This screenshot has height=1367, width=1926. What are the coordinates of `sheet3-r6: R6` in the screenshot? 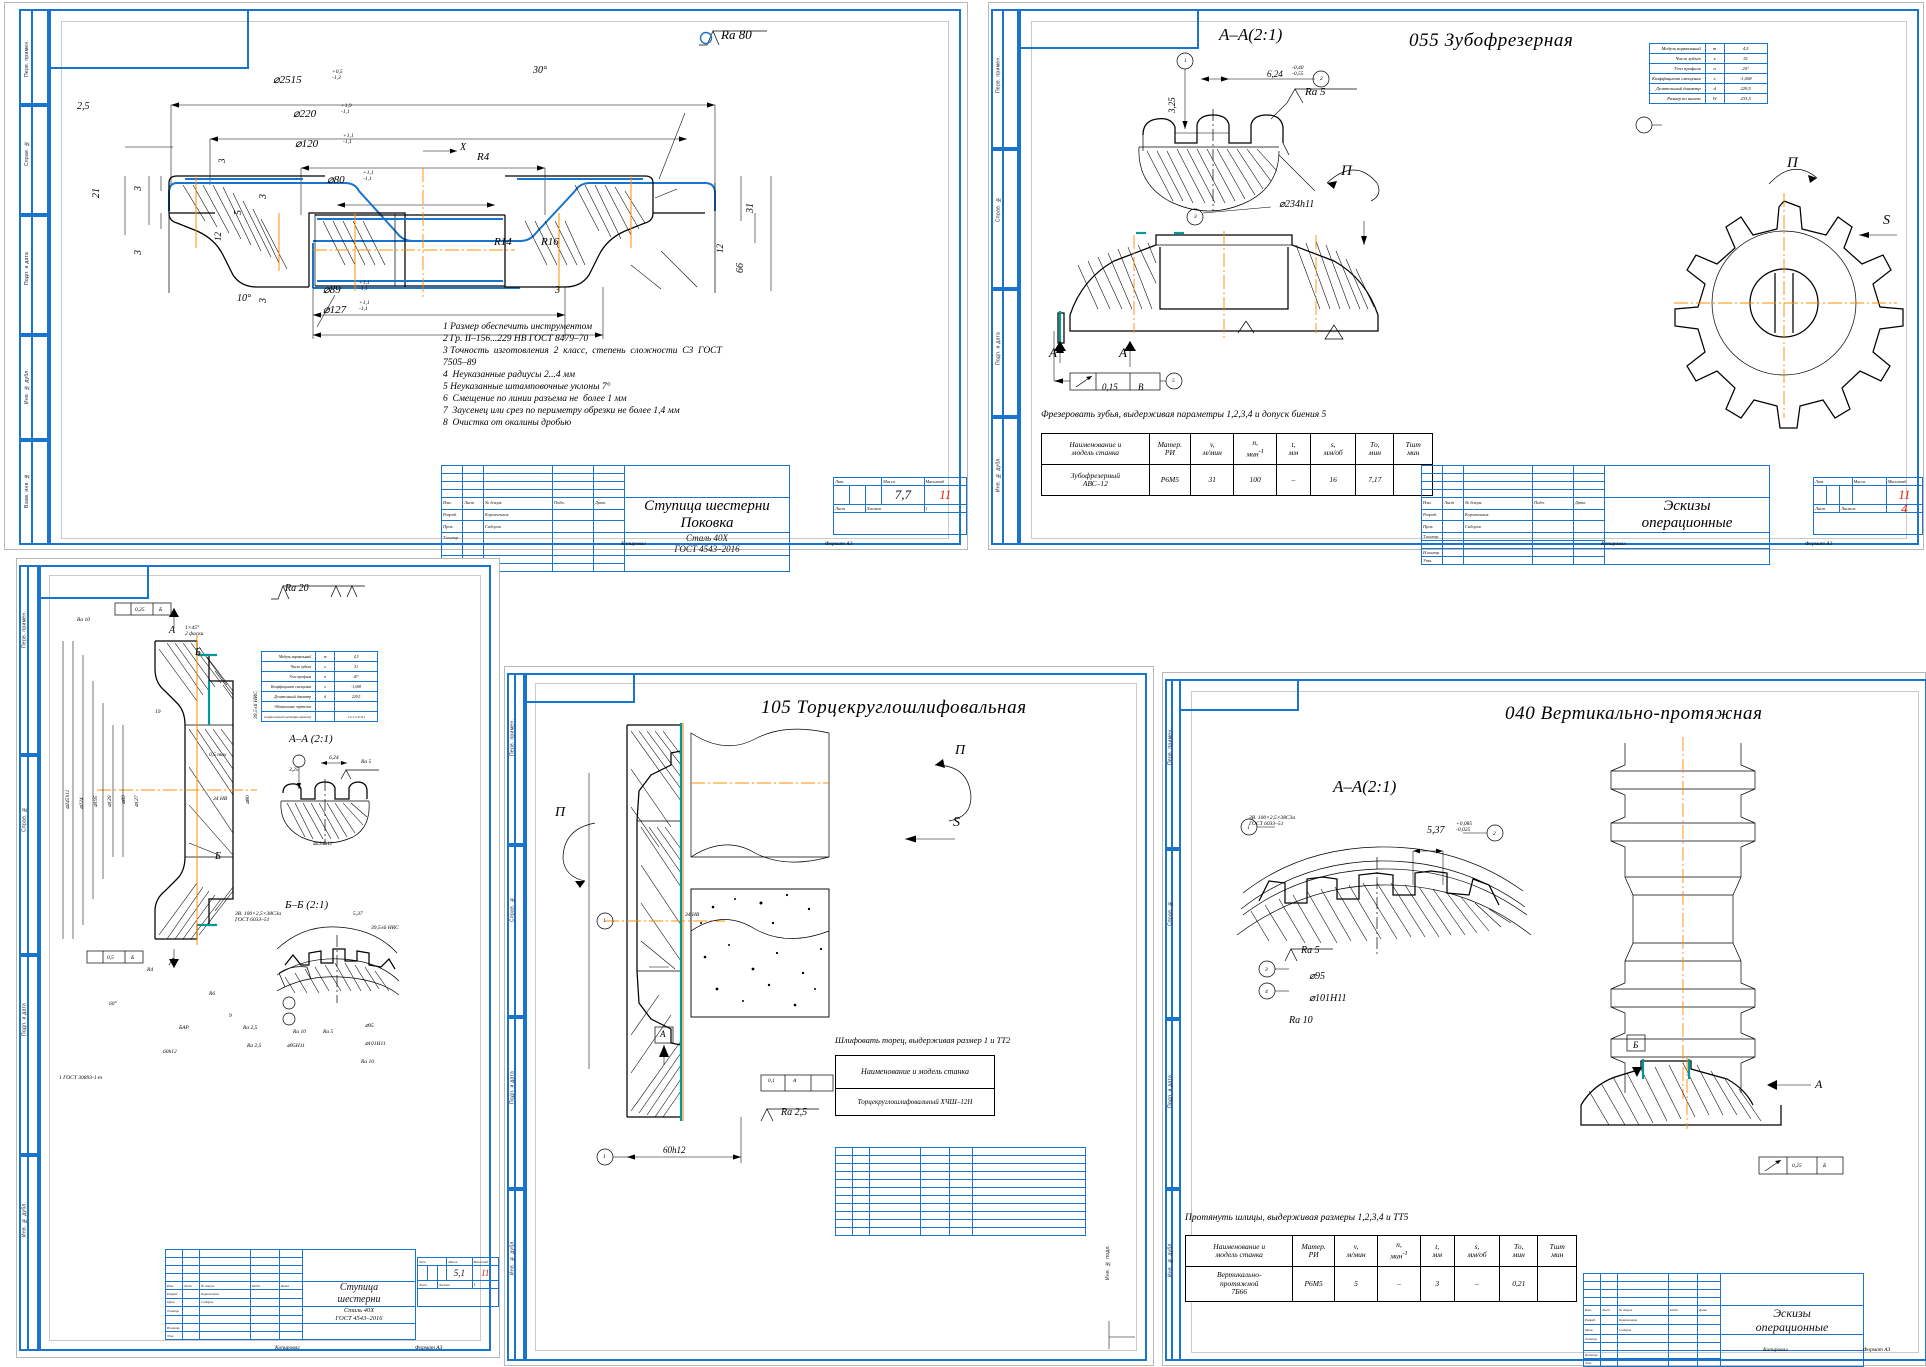 It's located at (212, 994).